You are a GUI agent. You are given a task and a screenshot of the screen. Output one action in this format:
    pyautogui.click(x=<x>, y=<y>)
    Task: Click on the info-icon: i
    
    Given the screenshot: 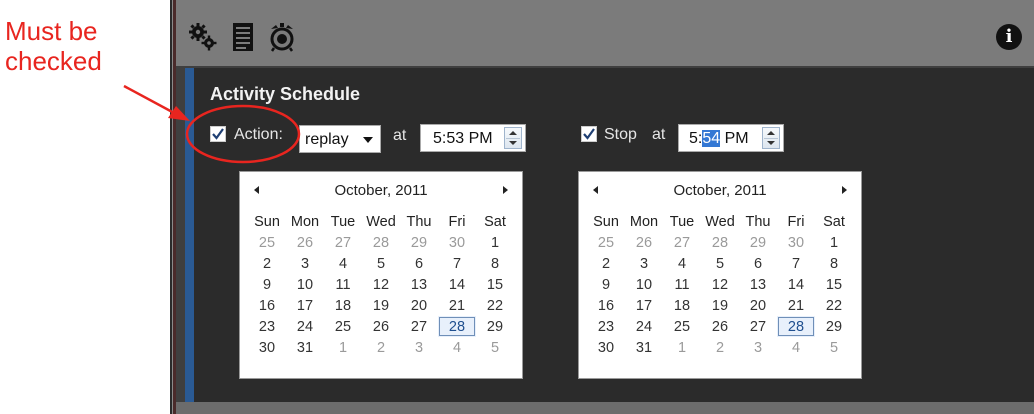 What is the action you would take?
    pyautogui.click(x=1009, y=37)
    